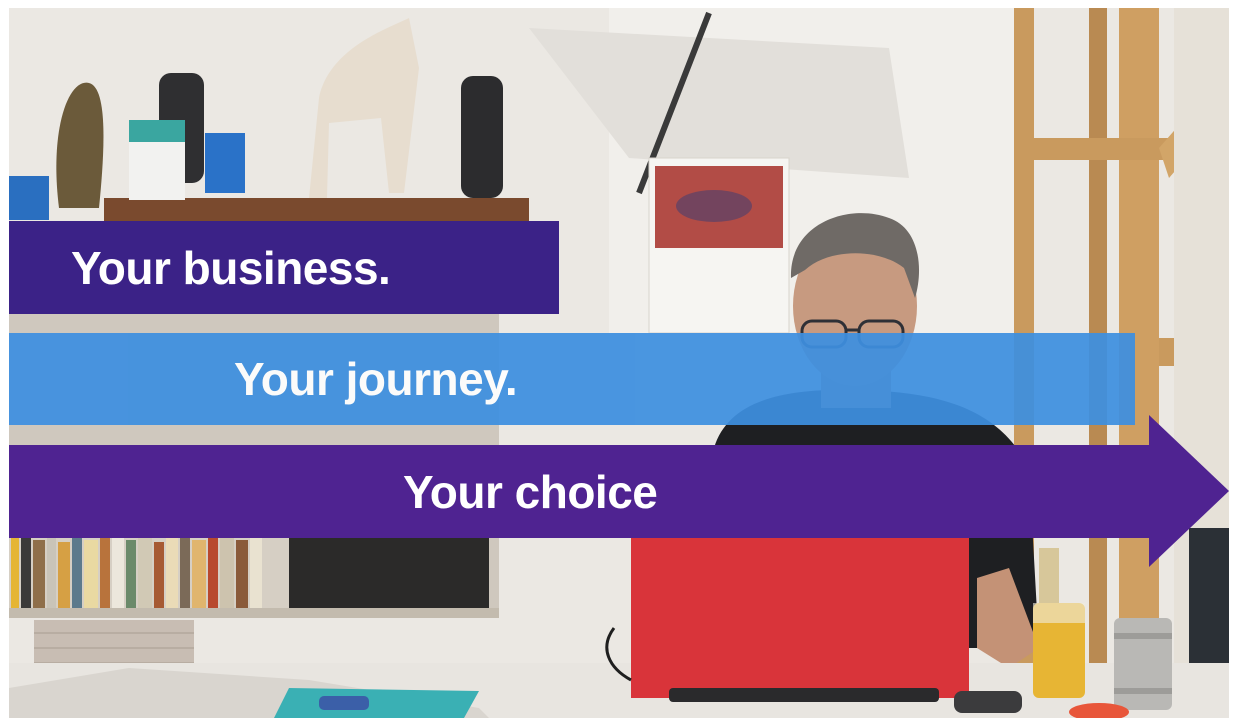 The height and width of the screenshot is (726, 1234). What do you see at coordinates (231, 267) in the screenshot?
I see `banner-your-business-text: Your business.` at bounding box center [231, 267].